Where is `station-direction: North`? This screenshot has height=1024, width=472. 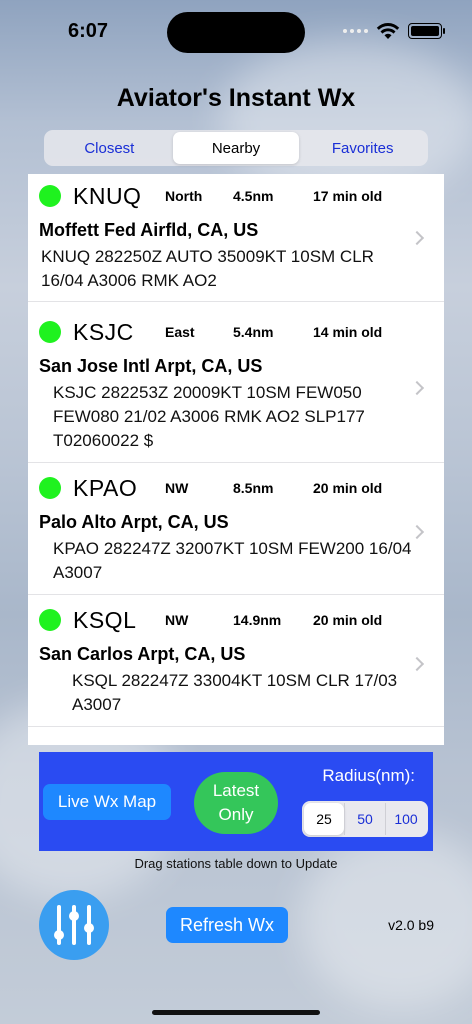 station-direction: North is located at coordinates (184, 196).